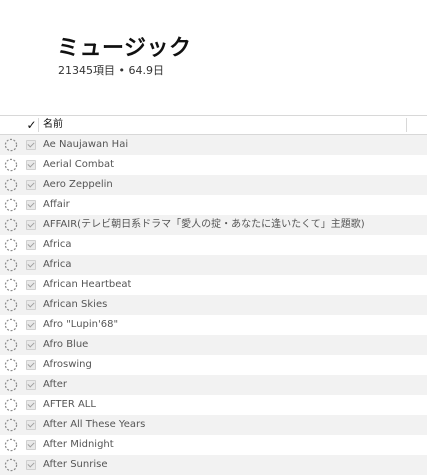 Image resolution: width=427 pixels, height=475 pixels. I want to click on table-row: African Heartbeat, so click(213, 285).